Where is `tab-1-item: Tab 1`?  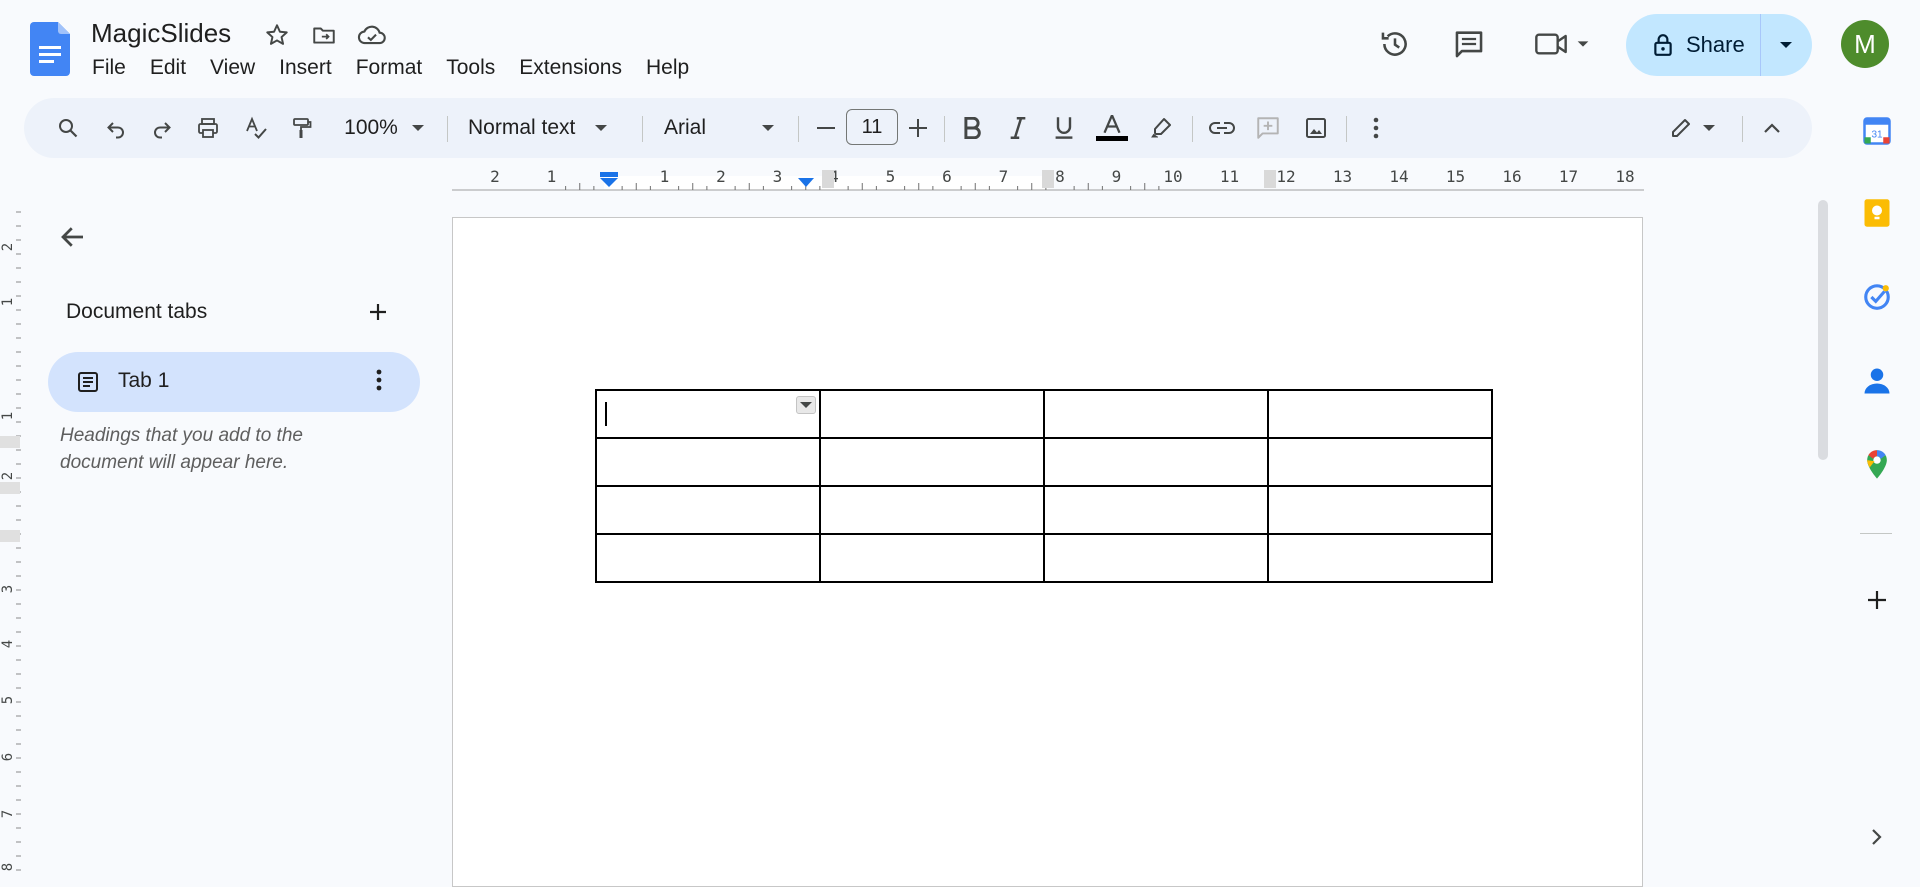 tab-1-item: Tab 1 is located at coordinates (234, 382).